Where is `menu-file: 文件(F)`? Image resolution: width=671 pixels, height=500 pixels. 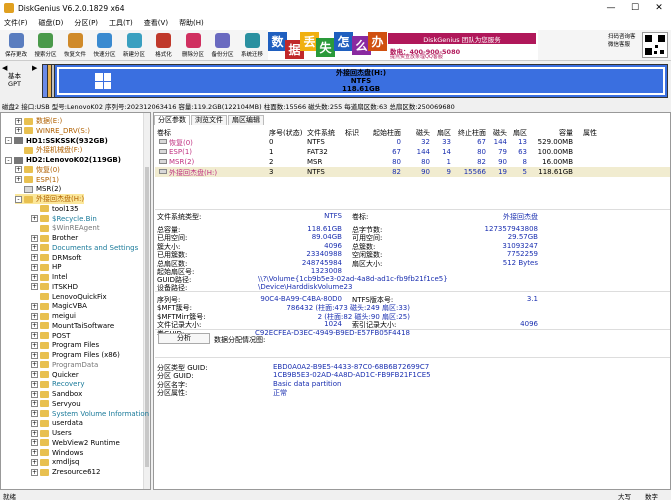 menu-file: 文件(F) is located at coordinates (16, 23).